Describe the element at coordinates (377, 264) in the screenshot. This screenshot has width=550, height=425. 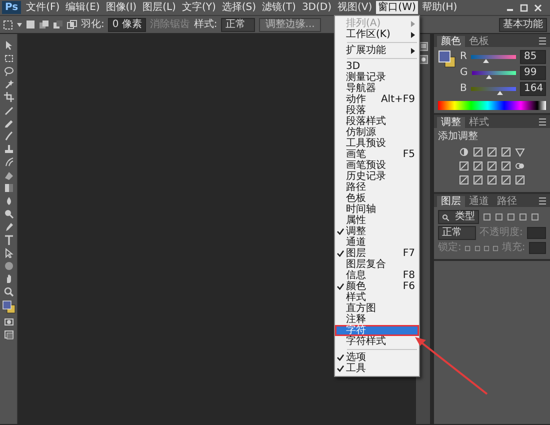
I see `menu-entry: 图层复合` at that location.